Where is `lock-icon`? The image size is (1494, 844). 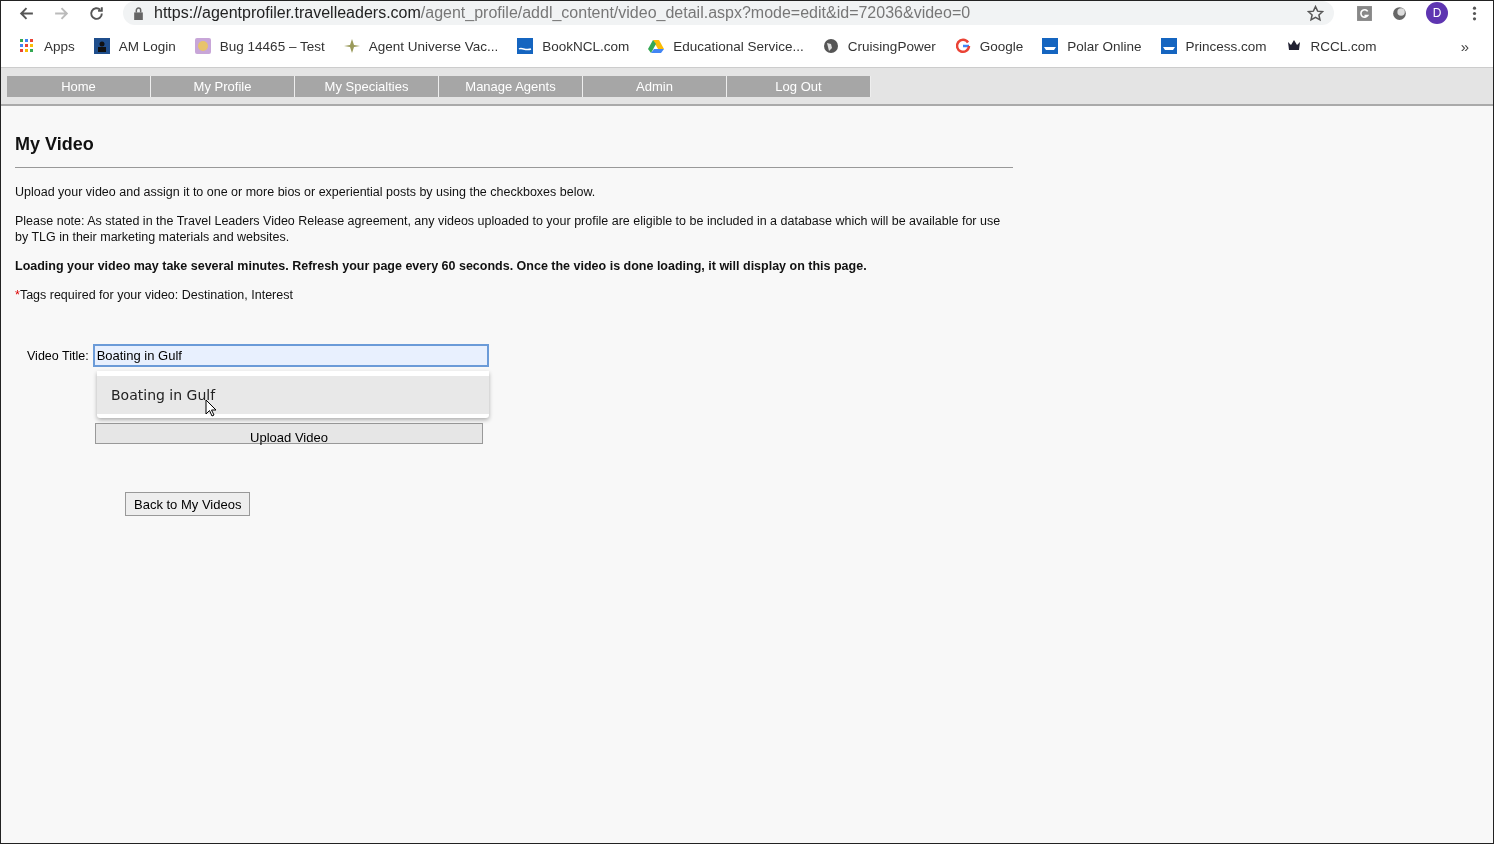 lock-icon is located at coordinates (138, 13).